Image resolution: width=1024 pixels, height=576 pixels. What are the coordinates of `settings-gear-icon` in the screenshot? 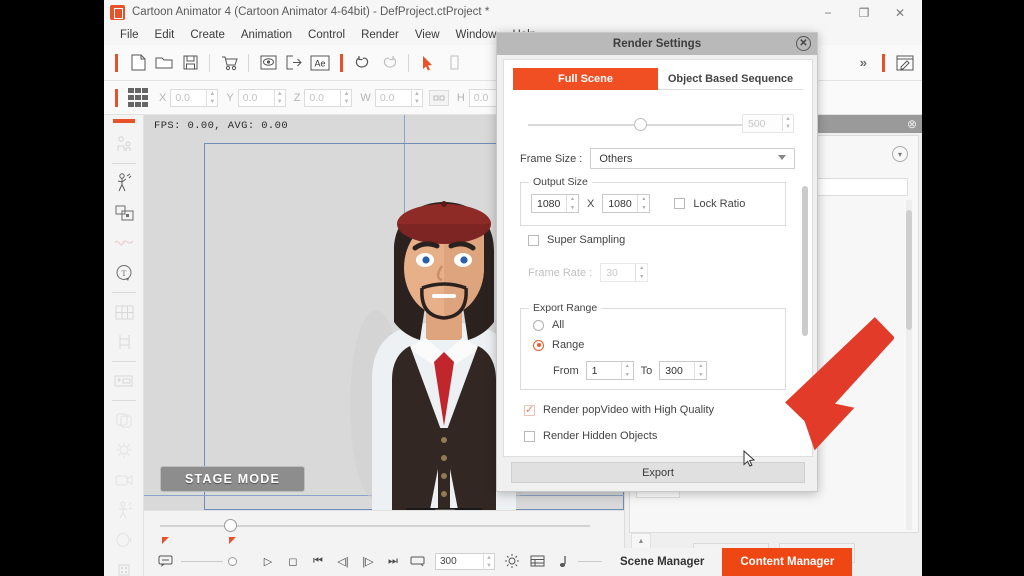 It's located at (512, 561).